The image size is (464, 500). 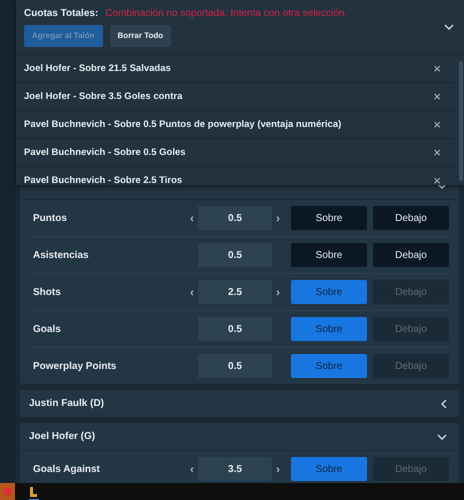 What do you see at coordinates (97, 68) in the screenshot?
I see `selection-text: Joel Hofer - Sobre 21.5 Salvadas` at bounding box center [97, 68].